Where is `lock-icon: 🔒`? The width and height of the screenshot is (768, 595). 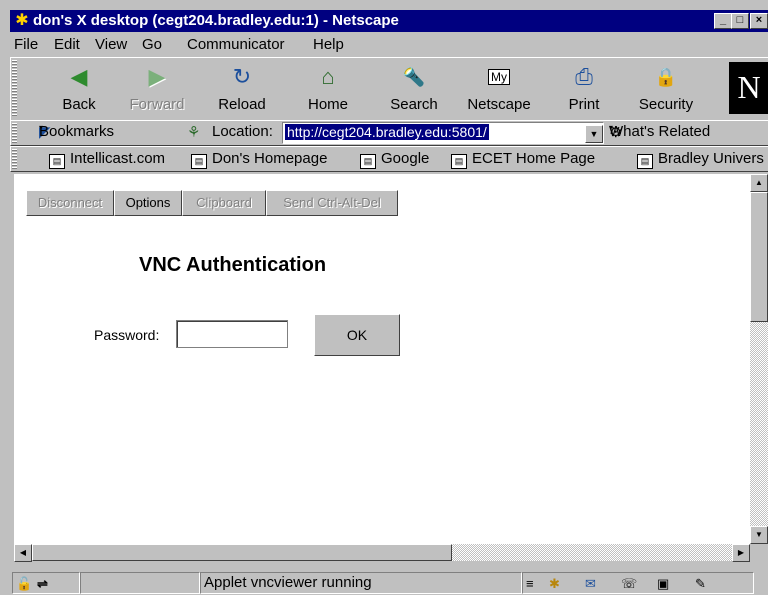
lock-icon: 🔒 is located at coordinates (666, 77).